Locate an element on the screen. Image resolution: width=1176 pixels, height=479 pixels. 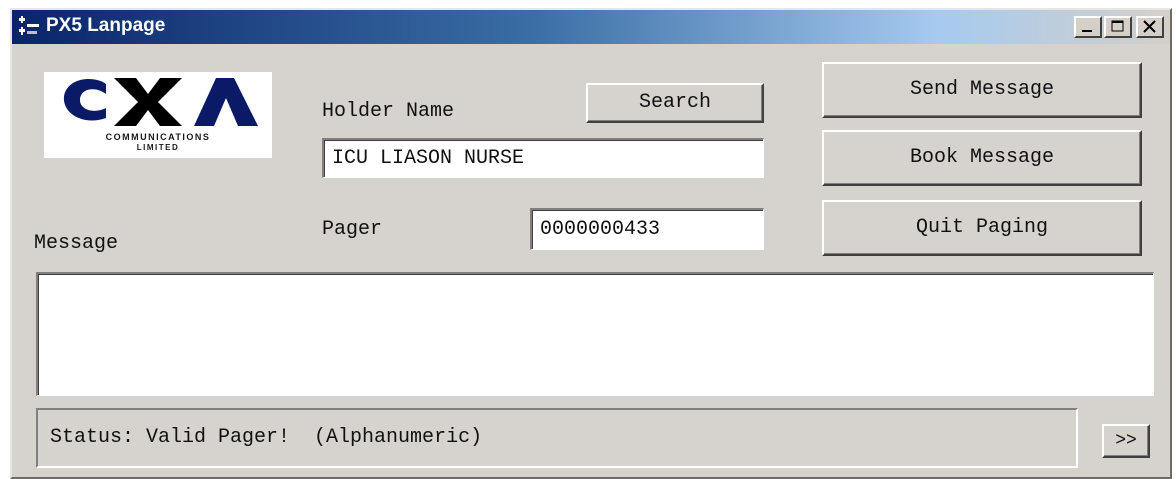
send-message-button: Send Message is located at coordinates (982, 90).